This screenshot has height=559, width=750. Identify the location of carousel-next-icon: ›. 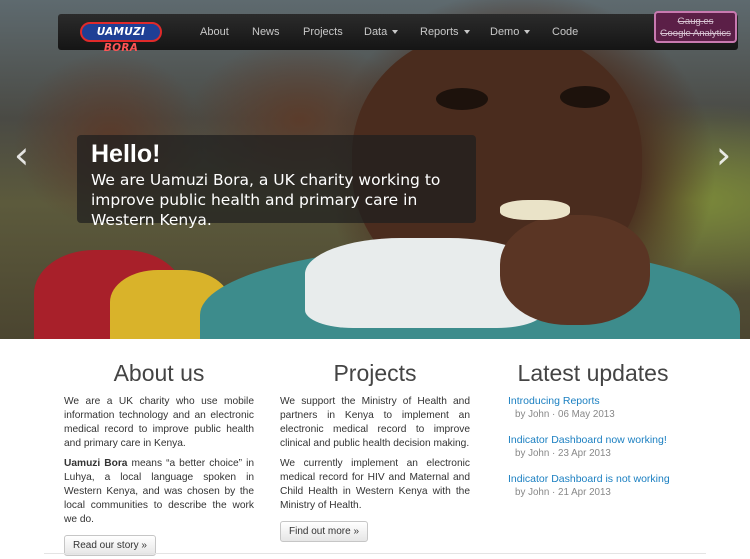
(723, 155).